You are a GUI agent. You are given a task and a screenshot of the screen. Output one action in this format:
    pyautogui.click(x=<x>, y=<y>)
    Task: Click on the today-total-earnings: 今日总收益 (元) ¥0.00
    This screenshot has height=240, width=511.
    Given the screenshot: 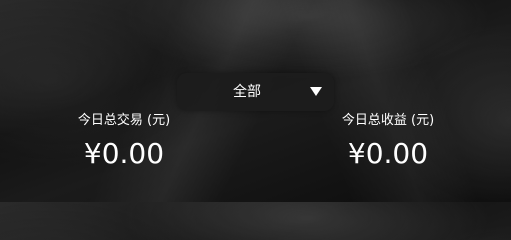 What is the action you would take?
    pyautogui.click(x=388, y=141)
    